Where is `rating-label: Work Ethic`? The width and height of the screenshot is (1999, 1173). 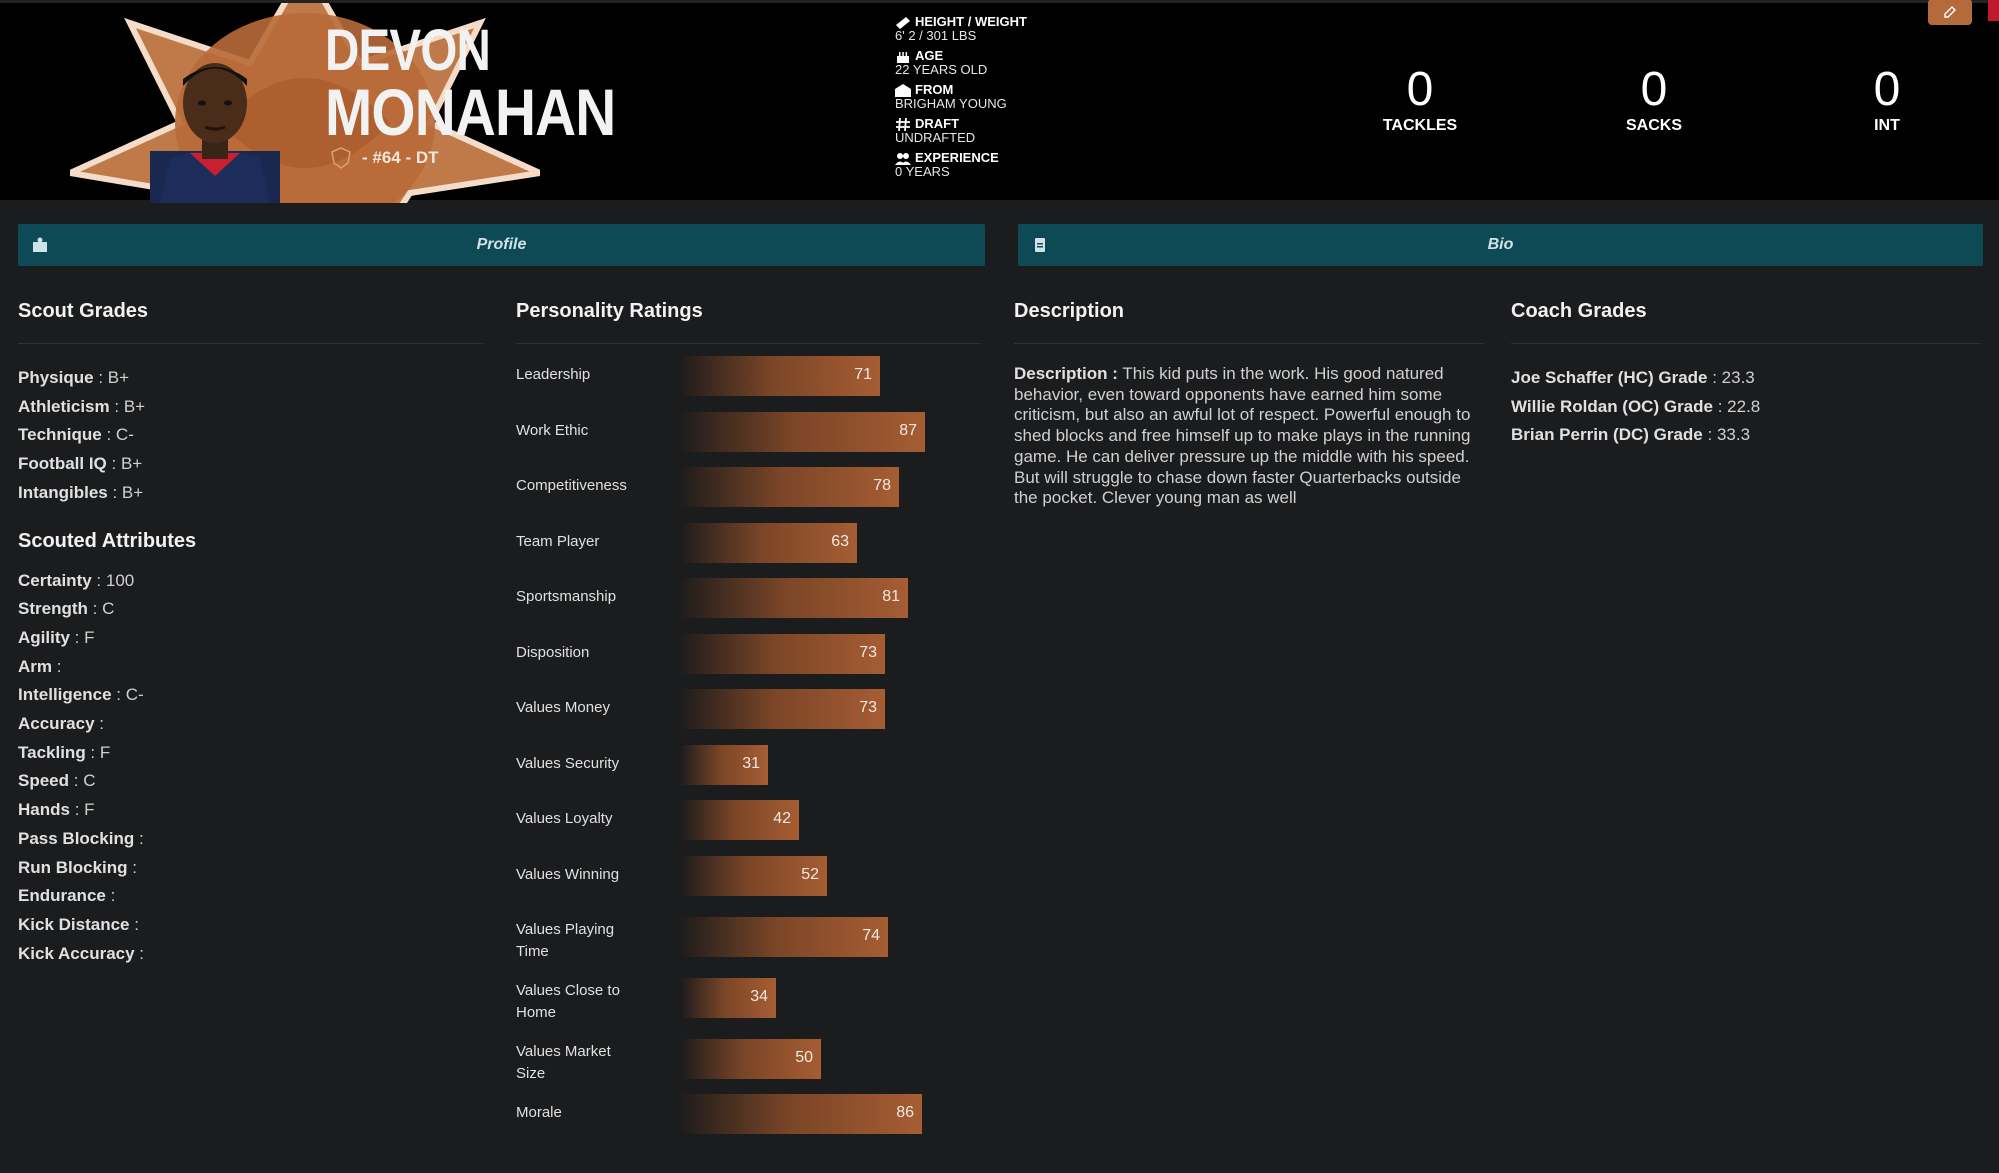
rating-label: Work Ethic is located at coordinates (552, 430).